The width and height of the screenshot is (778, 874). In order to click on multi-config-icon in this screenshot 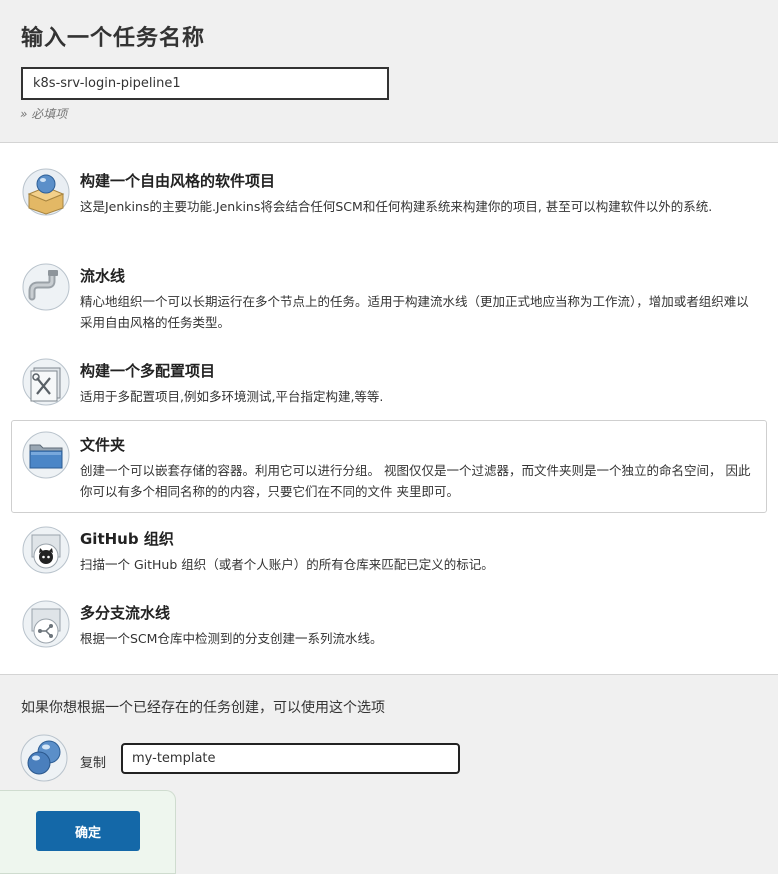, I will do `click(46, 382)`.